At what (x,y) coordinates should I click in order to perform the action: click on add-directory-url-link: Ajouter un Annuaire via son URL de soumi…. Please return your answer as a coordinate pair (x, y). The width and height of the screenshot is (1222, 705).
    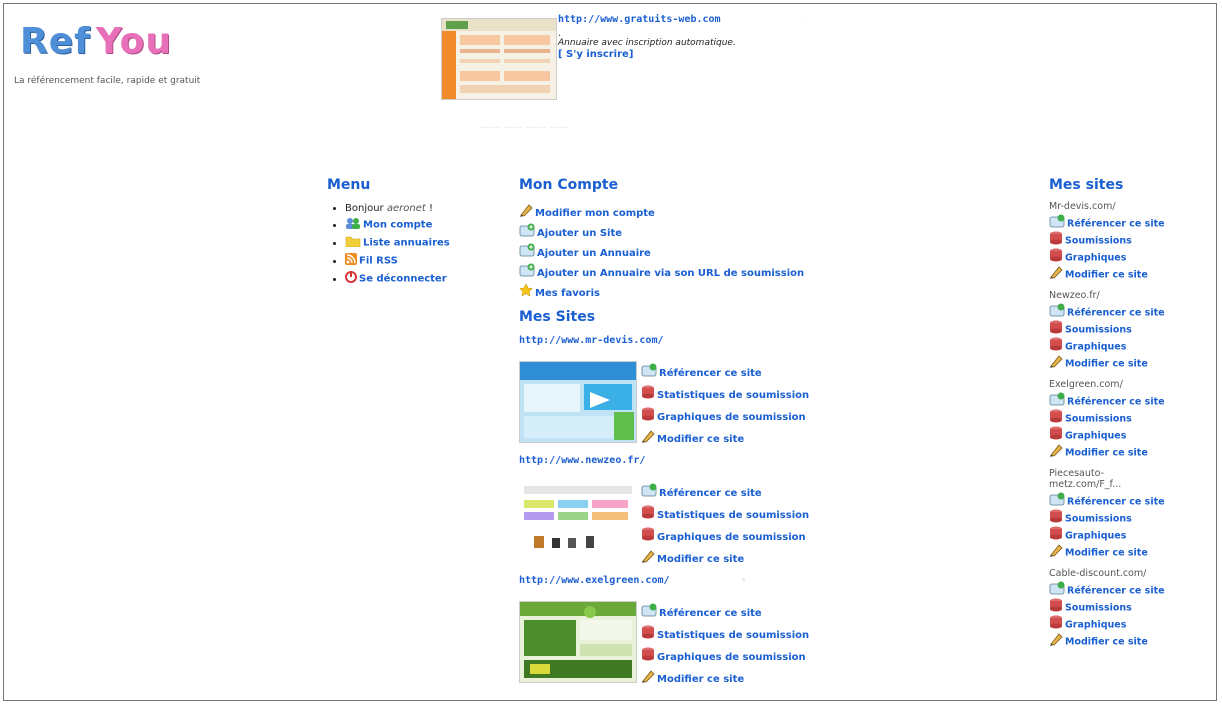
    Looking at the image, I should click on (679, 271).